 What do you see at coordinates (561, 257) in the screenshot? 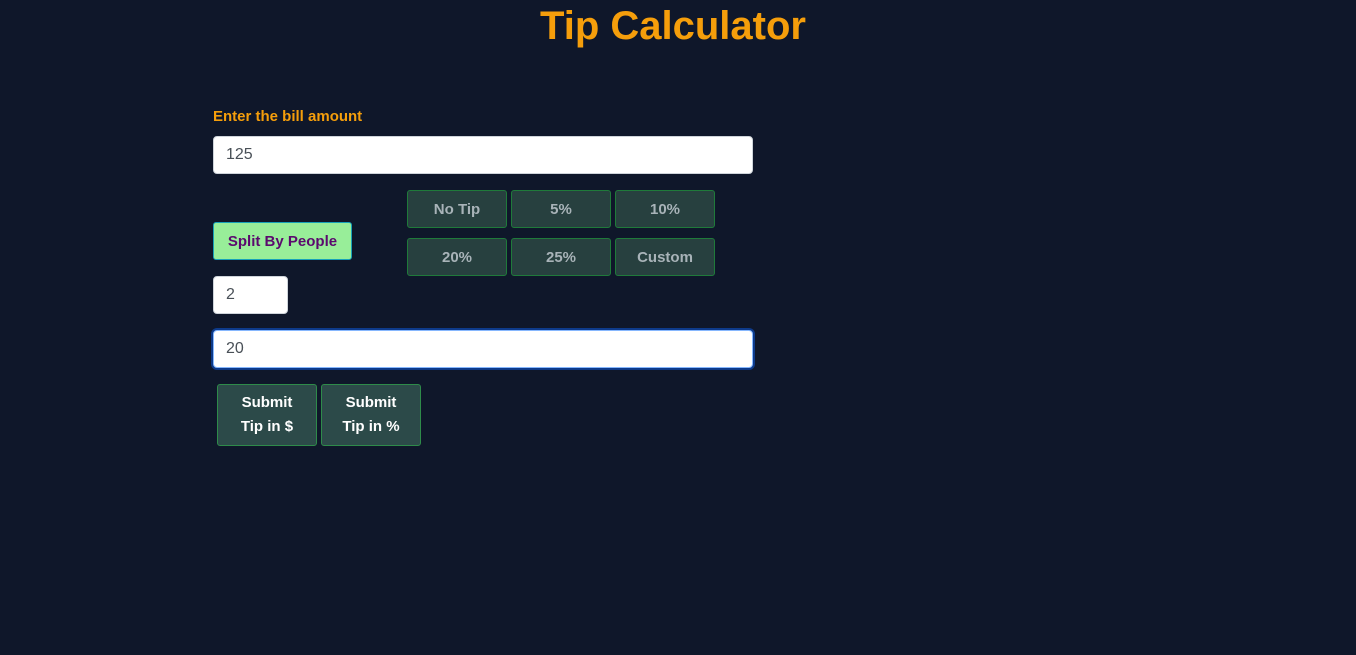
I see `tip-option-25-percent-button: 25%` at bounding box center [561, 257].